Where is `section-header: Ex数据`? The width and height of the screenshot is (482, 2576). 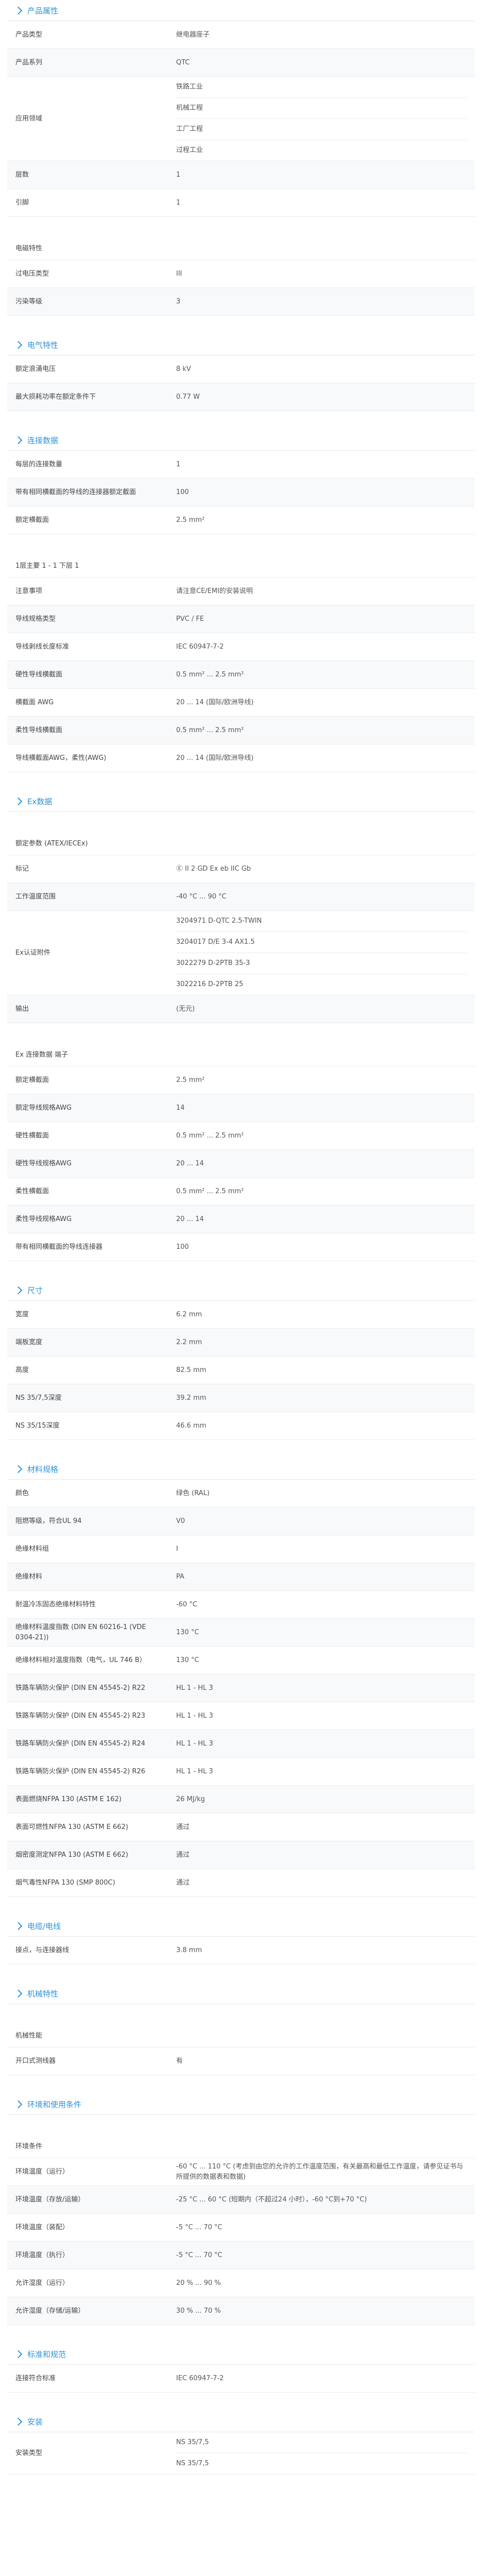 section-header: Ex数据 is located at coordinates (241, 801).